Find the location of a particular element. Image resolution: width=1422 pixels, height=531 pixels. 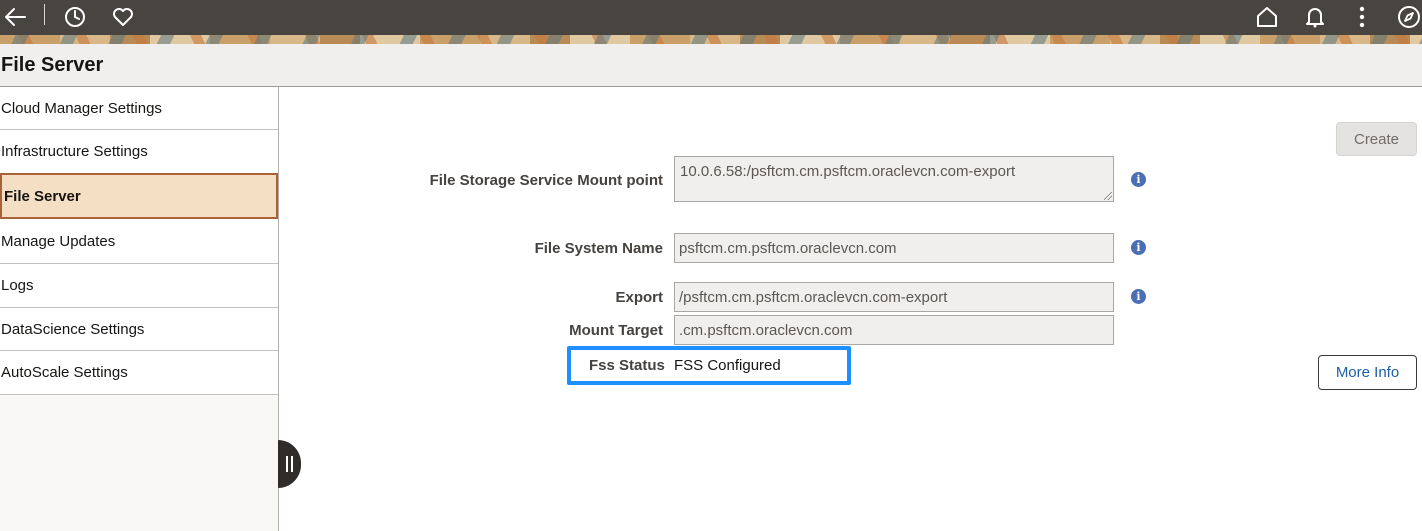

sidebar-item-file-server: File Server is located at coordinates (139, 196).